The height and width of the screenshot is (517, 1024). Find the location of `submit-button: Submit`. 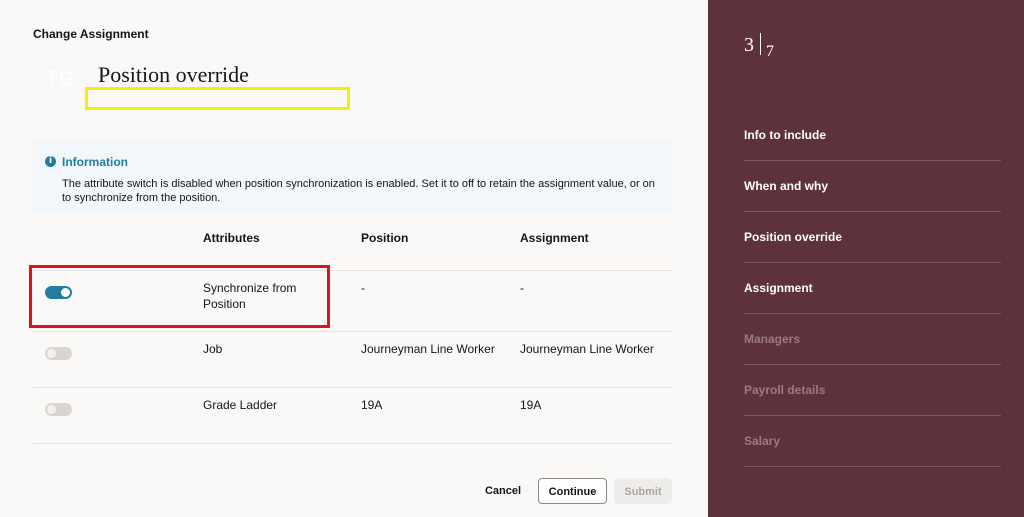

submit-button: Submit is located at coordinates (643, 491).